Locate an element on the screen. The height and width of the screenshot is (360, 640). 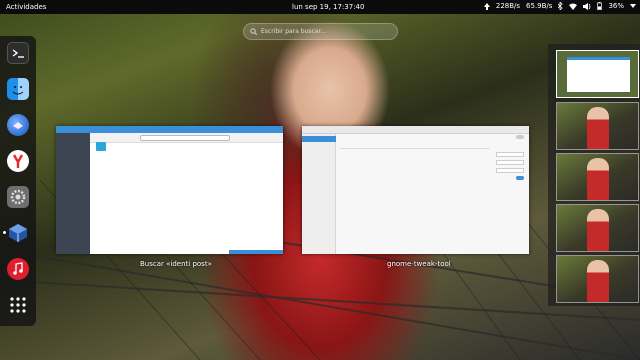
file-search-field is located at coordinates (185, 138).